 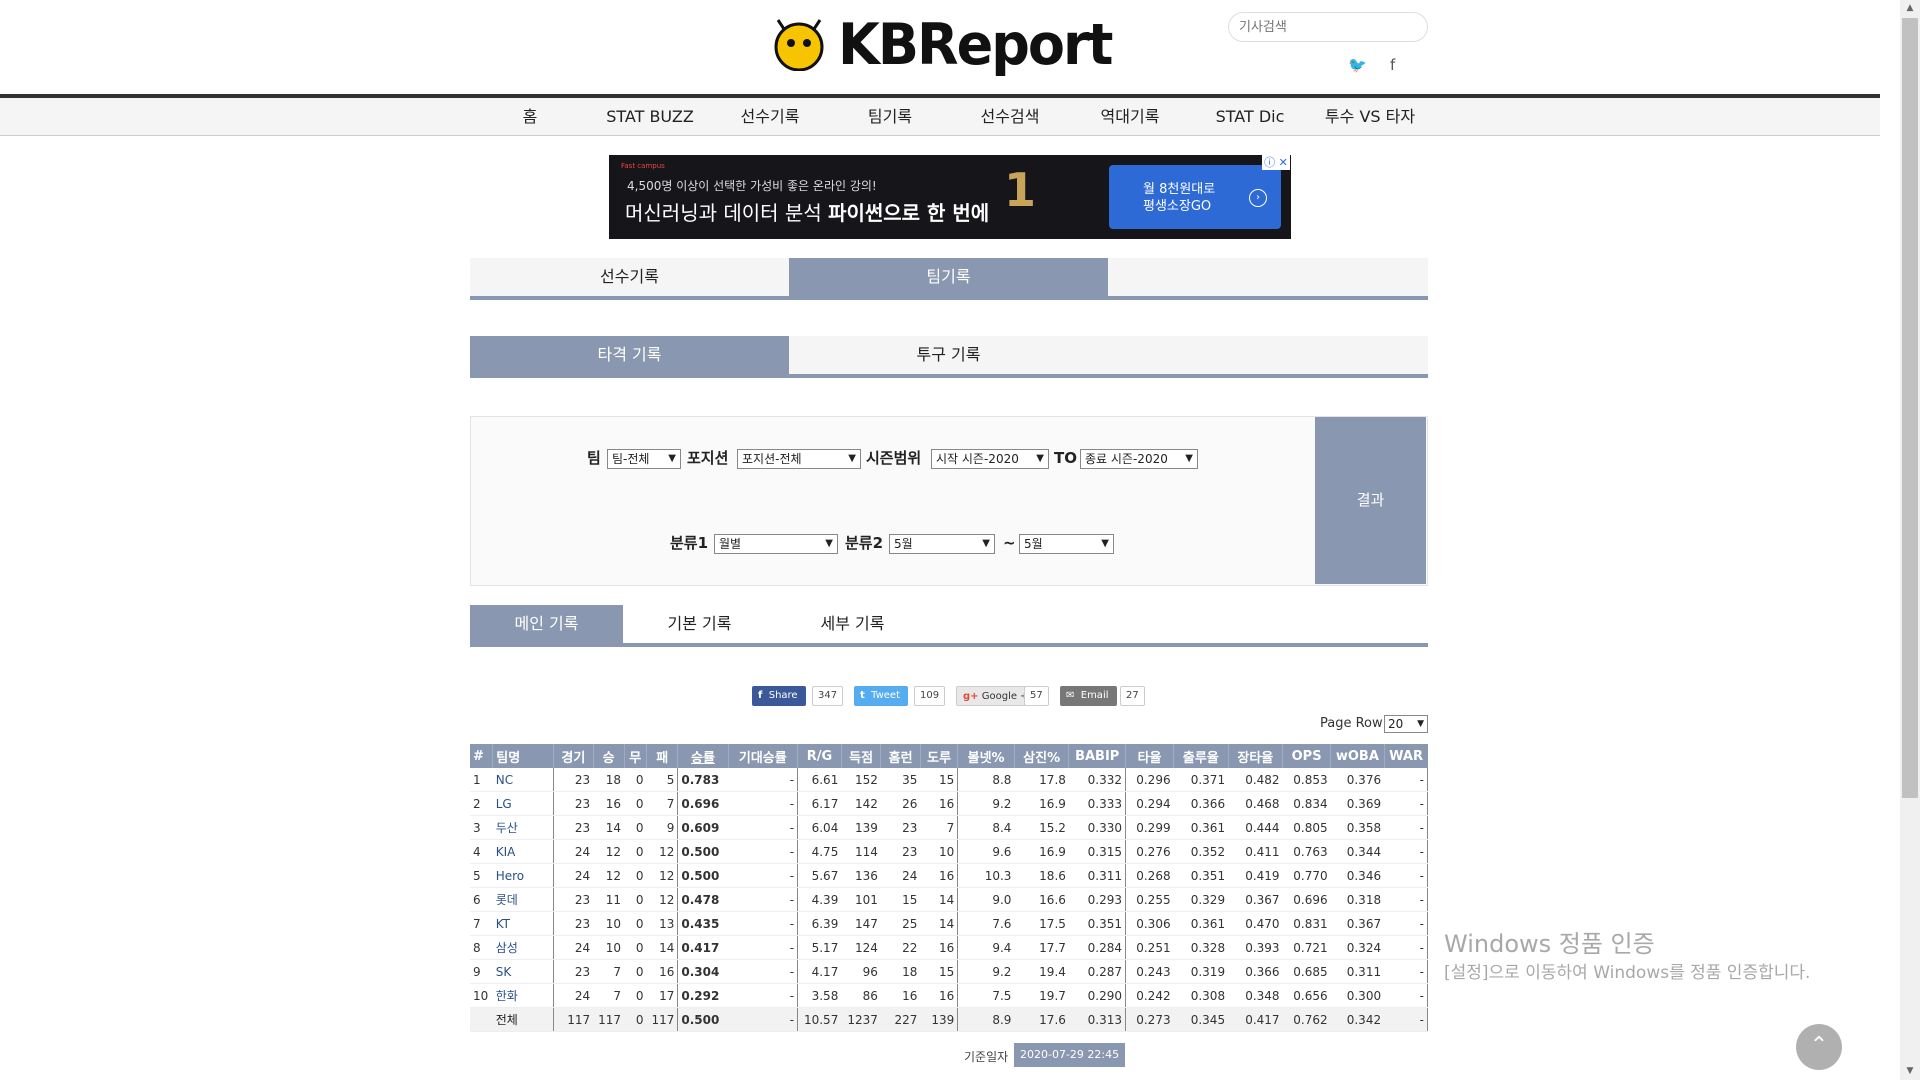 What do you see at coordinates (1201, 995) in the screenshot?
I see `table-cell: 0.308` at bounding box center [1201, 995].